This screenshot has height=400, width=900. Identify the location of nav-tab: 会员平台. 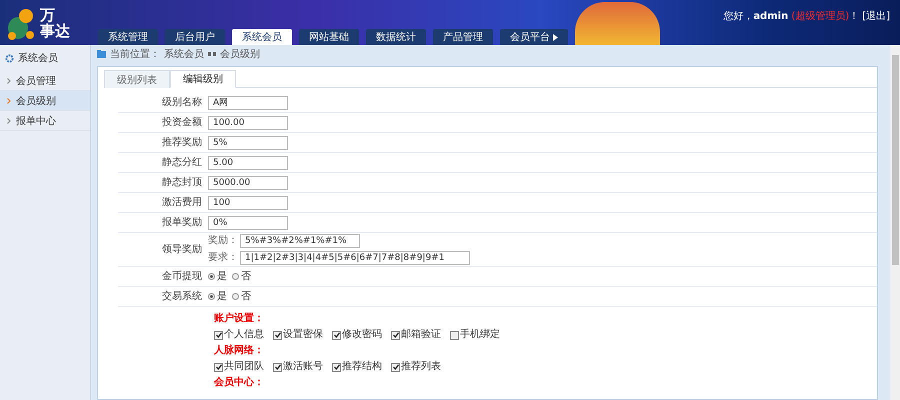
(534, 37).